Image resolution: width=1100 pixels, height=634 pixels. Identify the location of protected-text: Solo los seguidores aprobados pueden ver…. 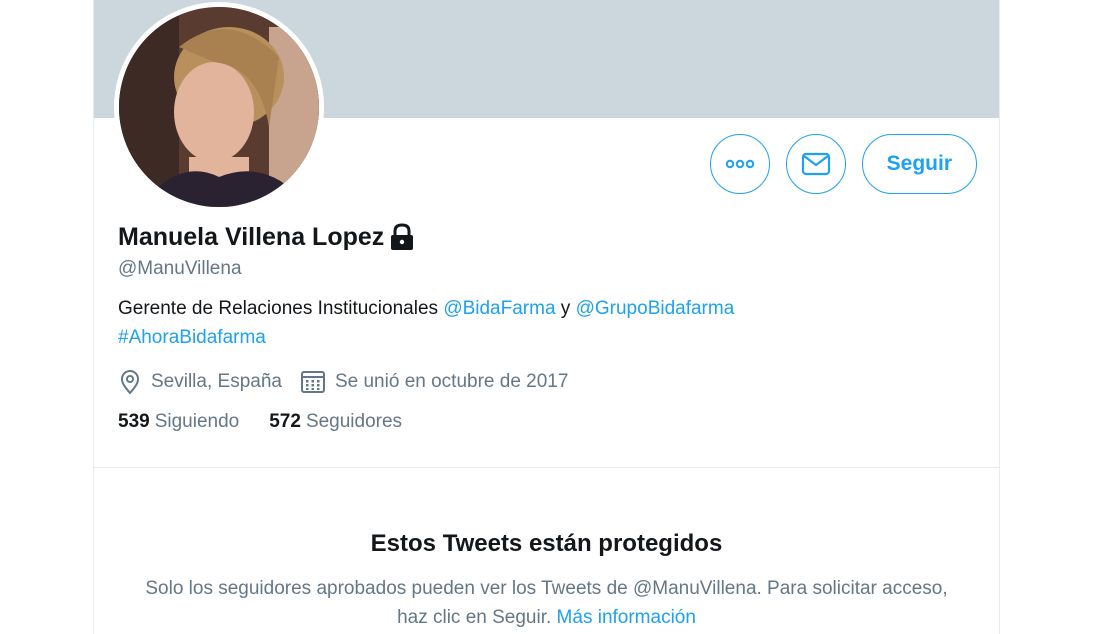
(546, 603).